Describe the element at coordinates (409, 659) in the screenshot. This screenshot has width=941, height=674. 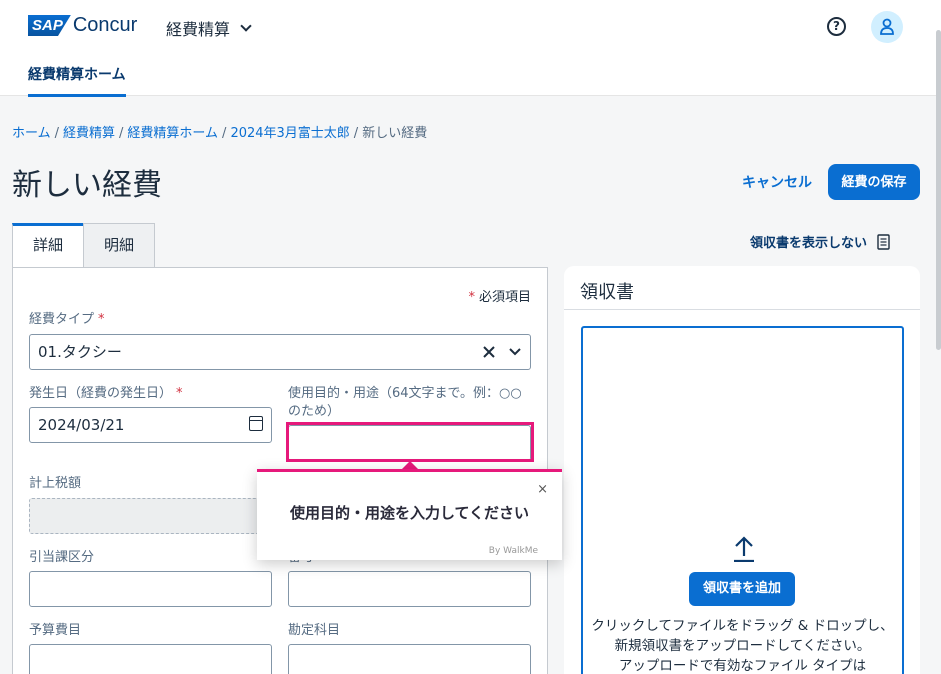
I see `account-field` at that location.